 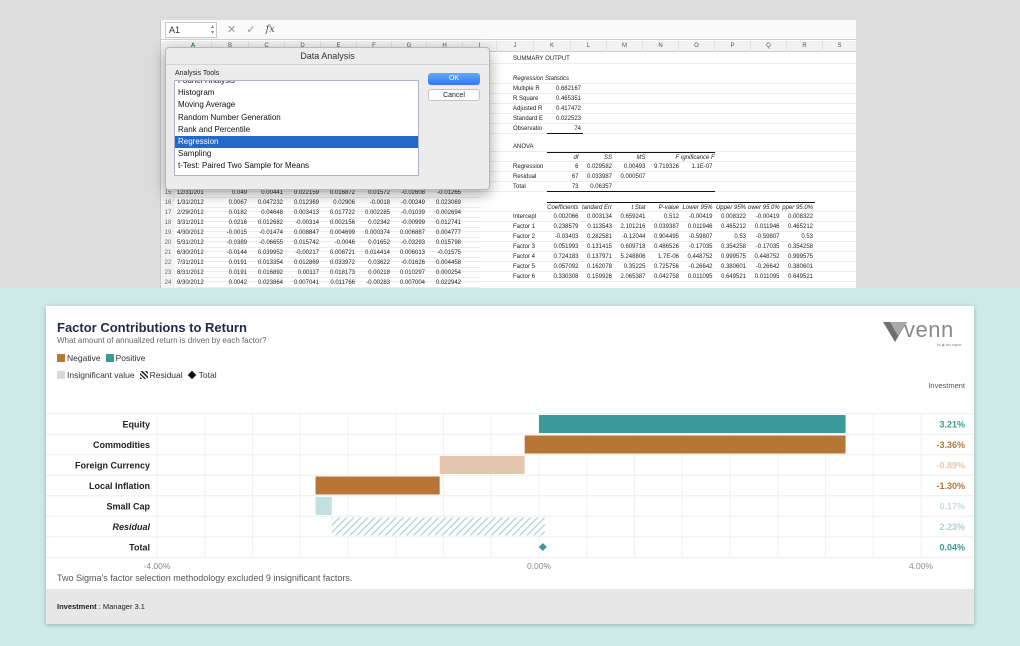 What do you see at coordinates (339, 253) in the screenshot?
I see `cell: 0.008721` at bounding box center [339, 253].